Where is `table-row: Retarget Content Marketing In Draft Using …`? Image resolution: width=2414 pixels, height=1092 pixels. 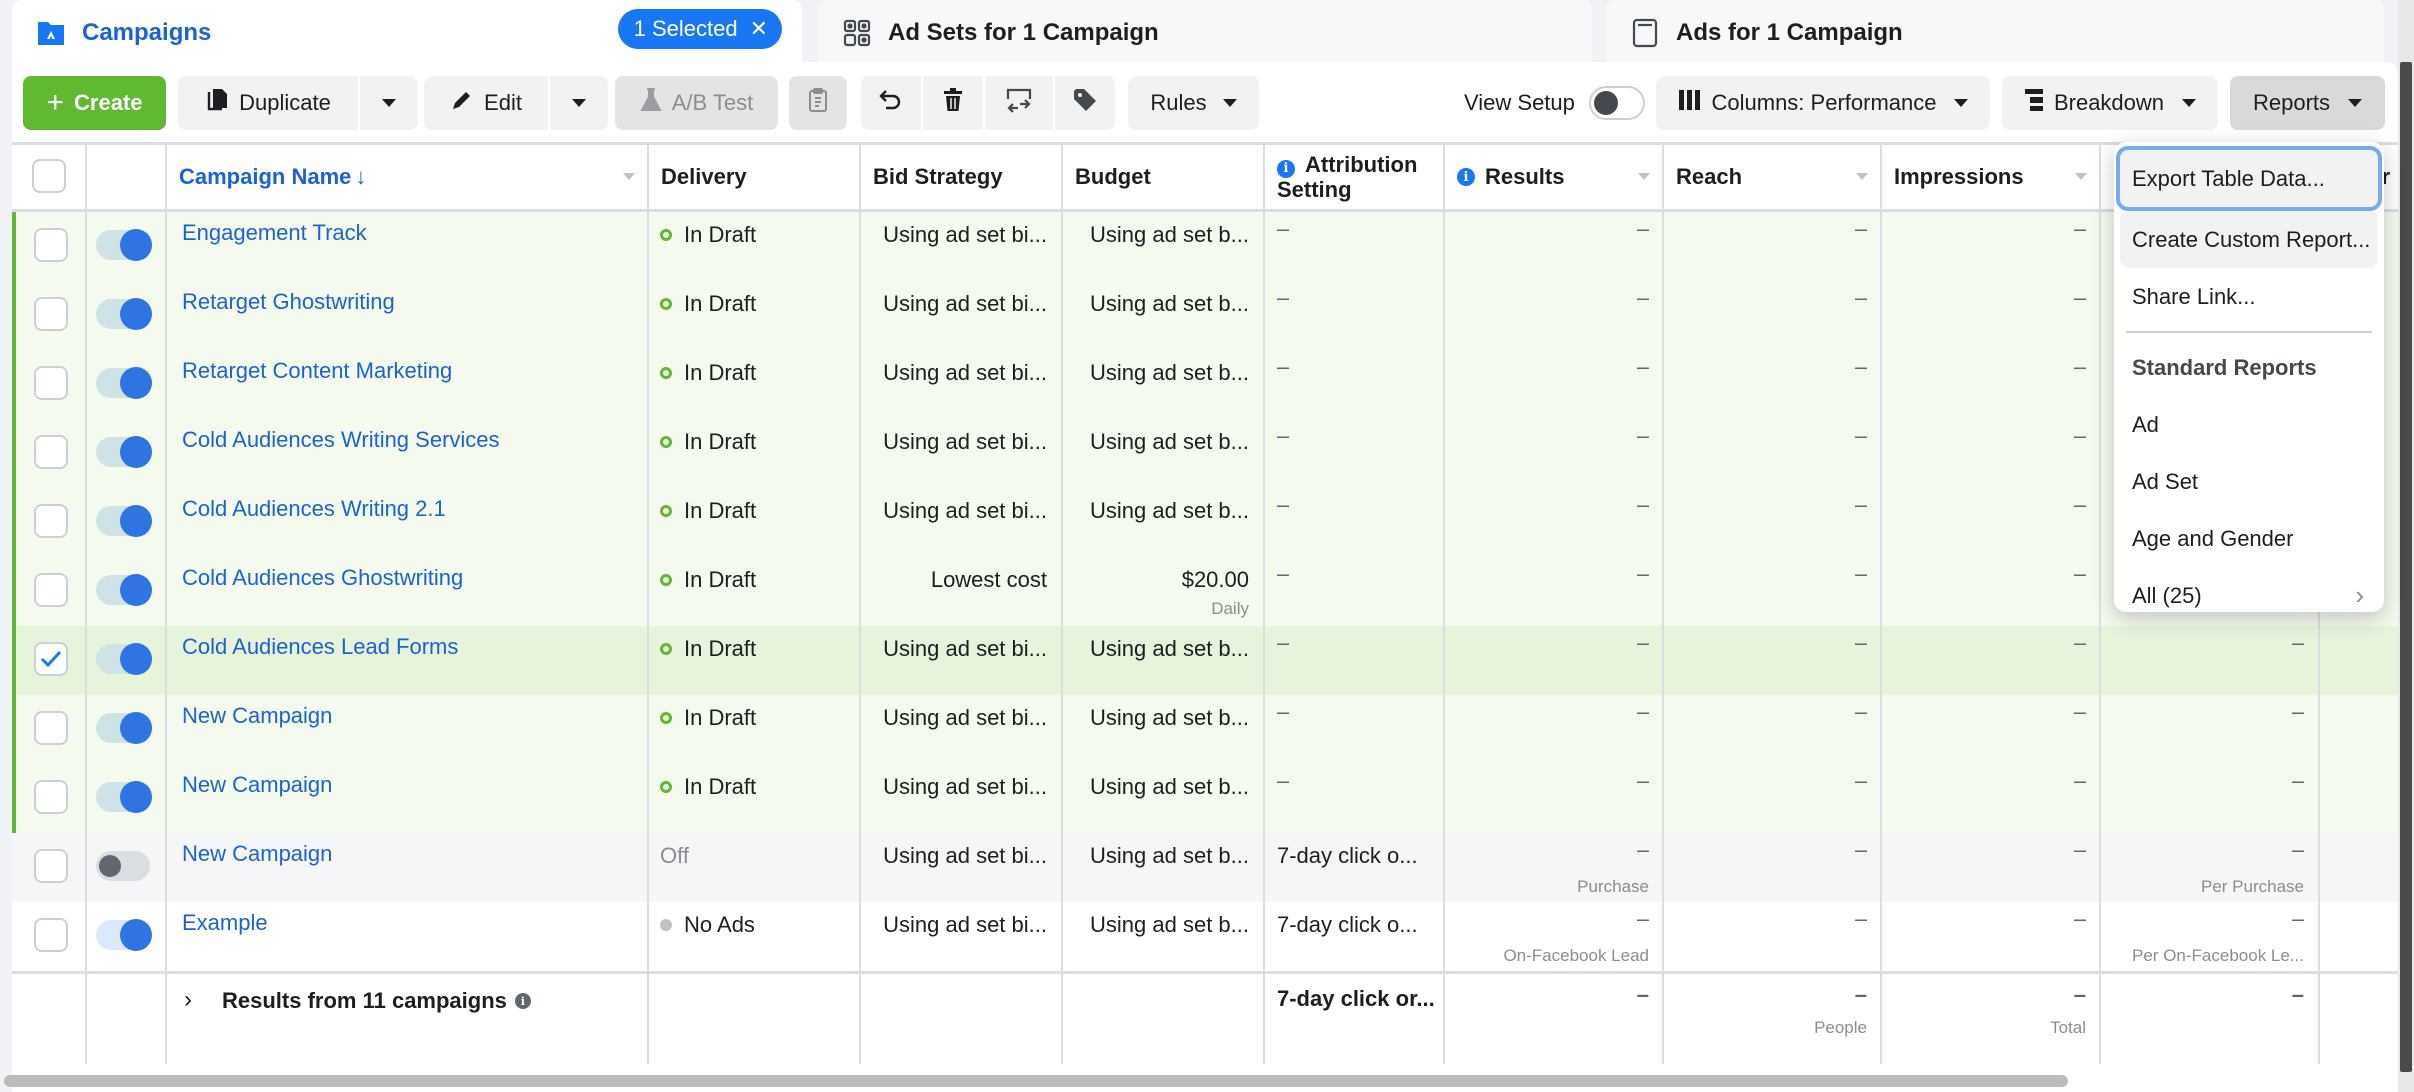 table-row: Retarget Content Marketing In Draft Using … is located at coordinates (1205, 384).